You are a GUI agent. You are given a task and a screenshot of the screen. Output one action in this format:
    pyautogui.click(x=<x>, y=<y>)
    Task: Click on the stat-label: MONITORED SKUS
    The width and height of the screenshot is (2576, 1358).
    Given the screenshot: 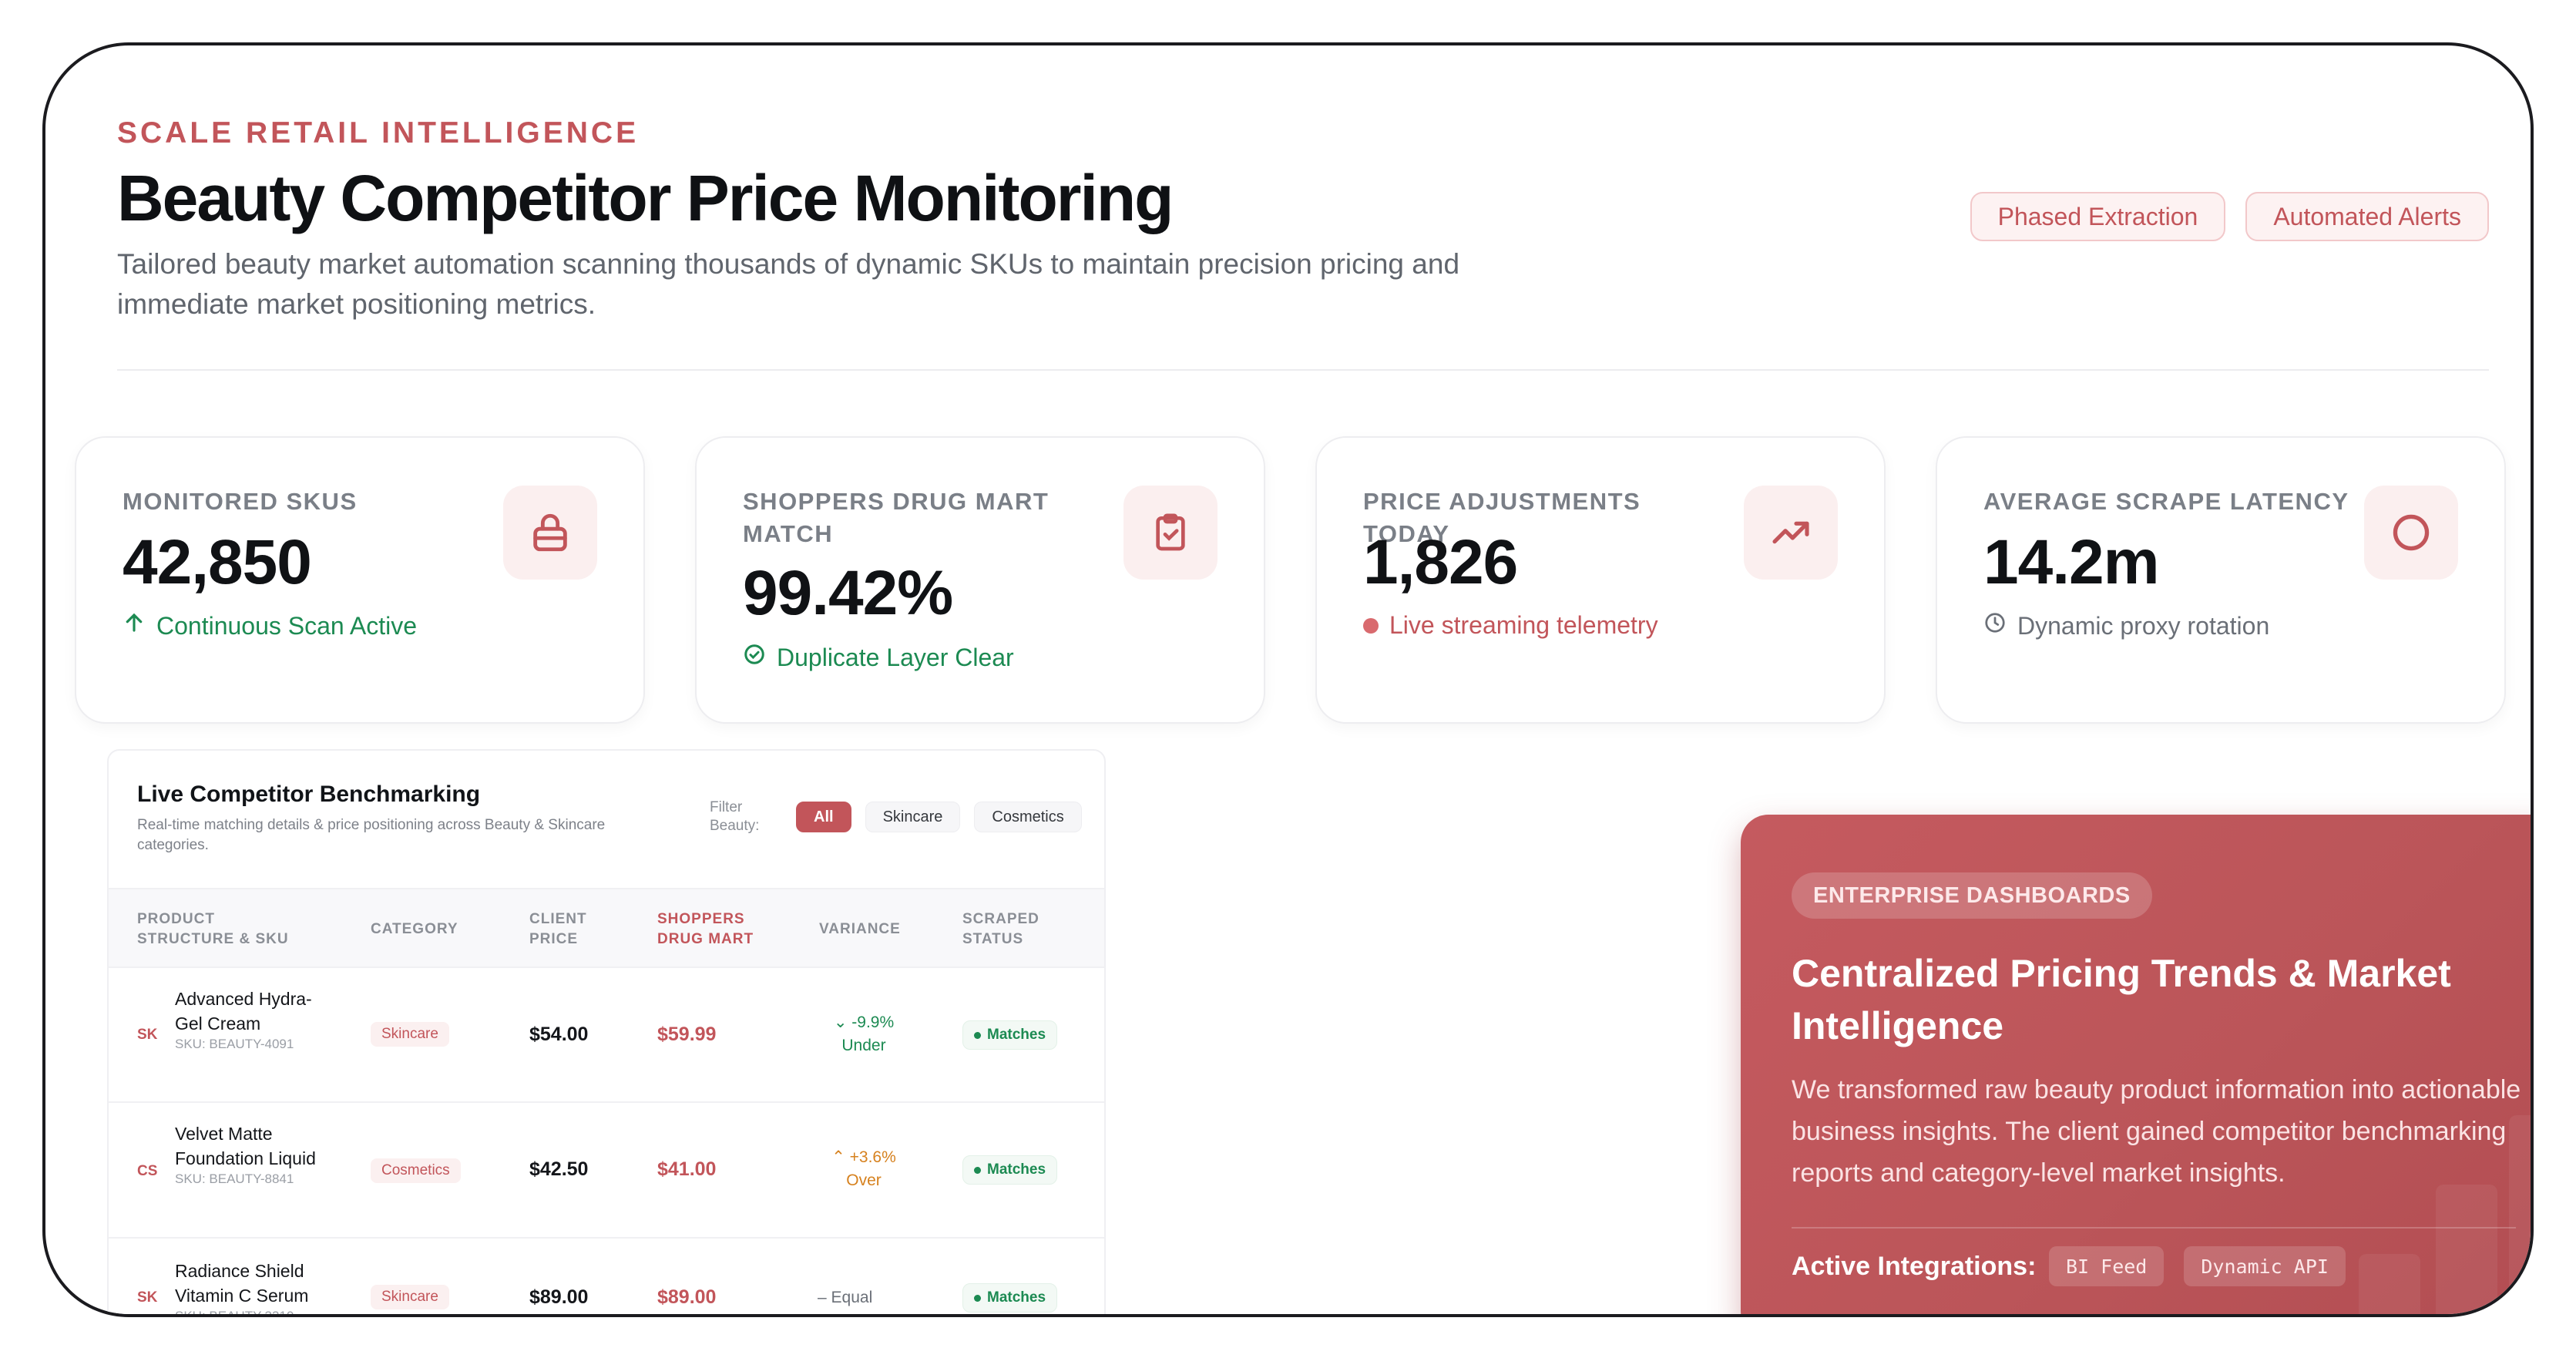 What is the action you would take?
    pyautogui.click(x=240, y=501)
    